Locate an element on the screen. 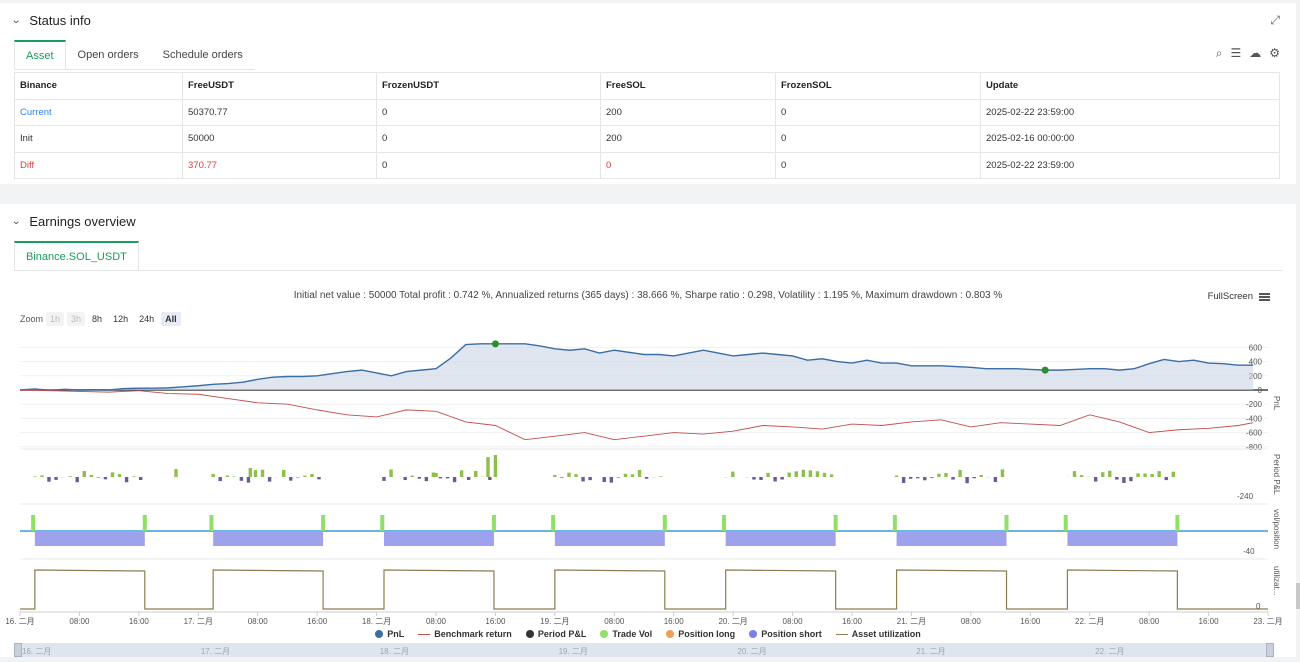  y-tick-label: -200 is located at coordinates (1254, 404).